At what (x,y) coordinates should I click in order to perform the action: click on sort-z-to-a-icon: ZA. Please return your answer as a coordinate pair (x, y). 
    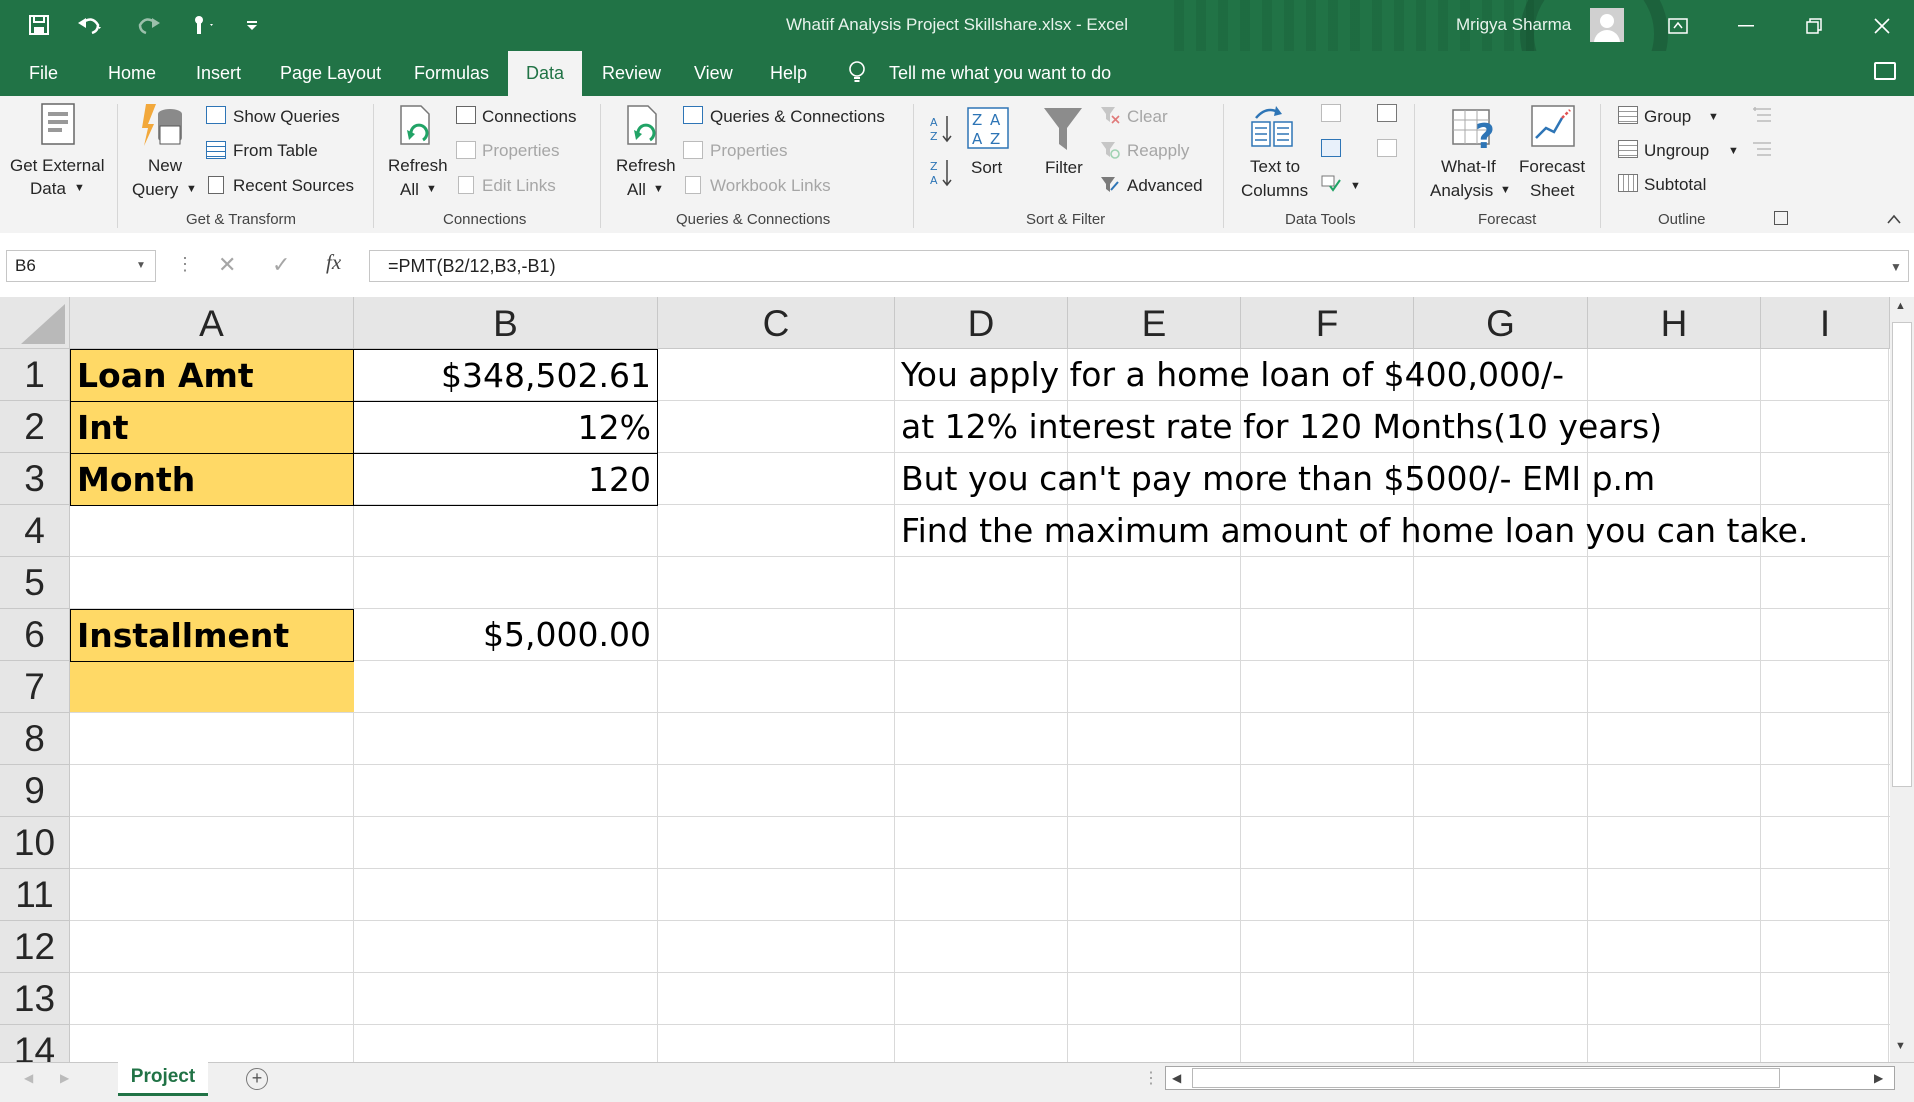
    Looking at the image, I should click on (941, 173).